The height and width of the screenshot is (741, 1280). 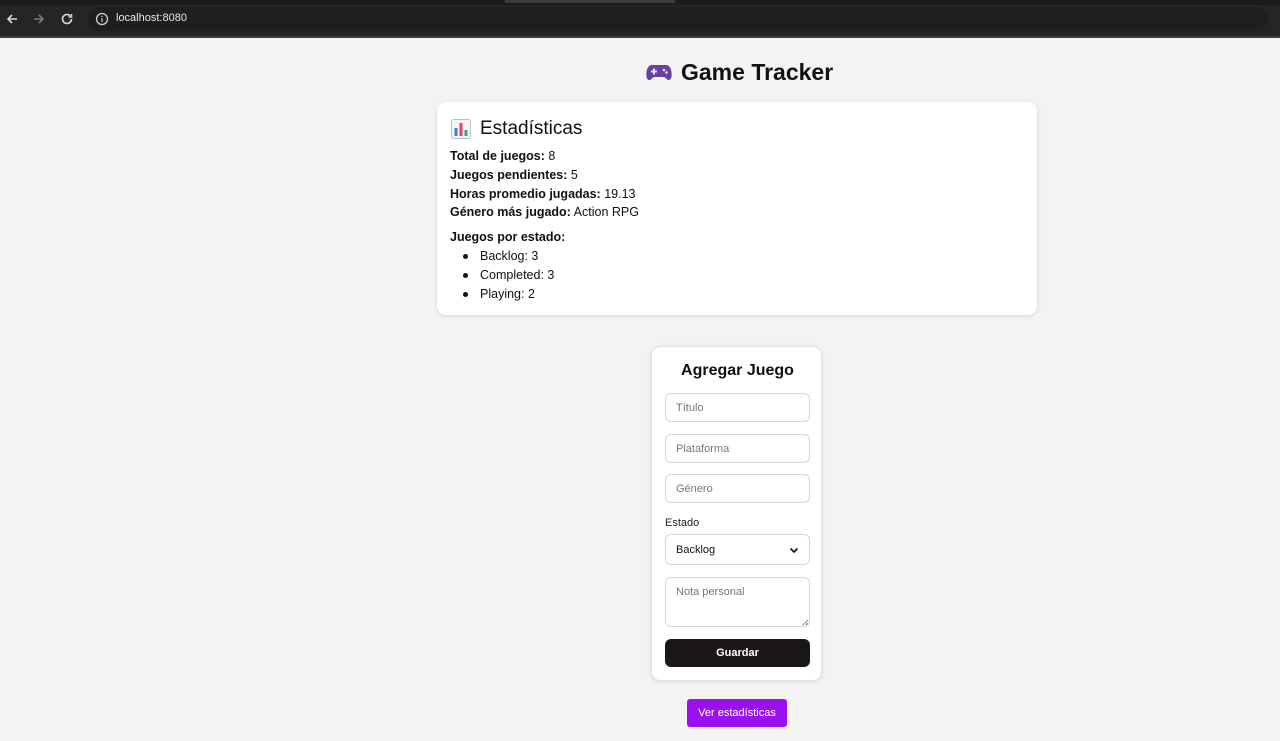 I want to click on list-item: Completed: 3, so click(x=508, y=277).